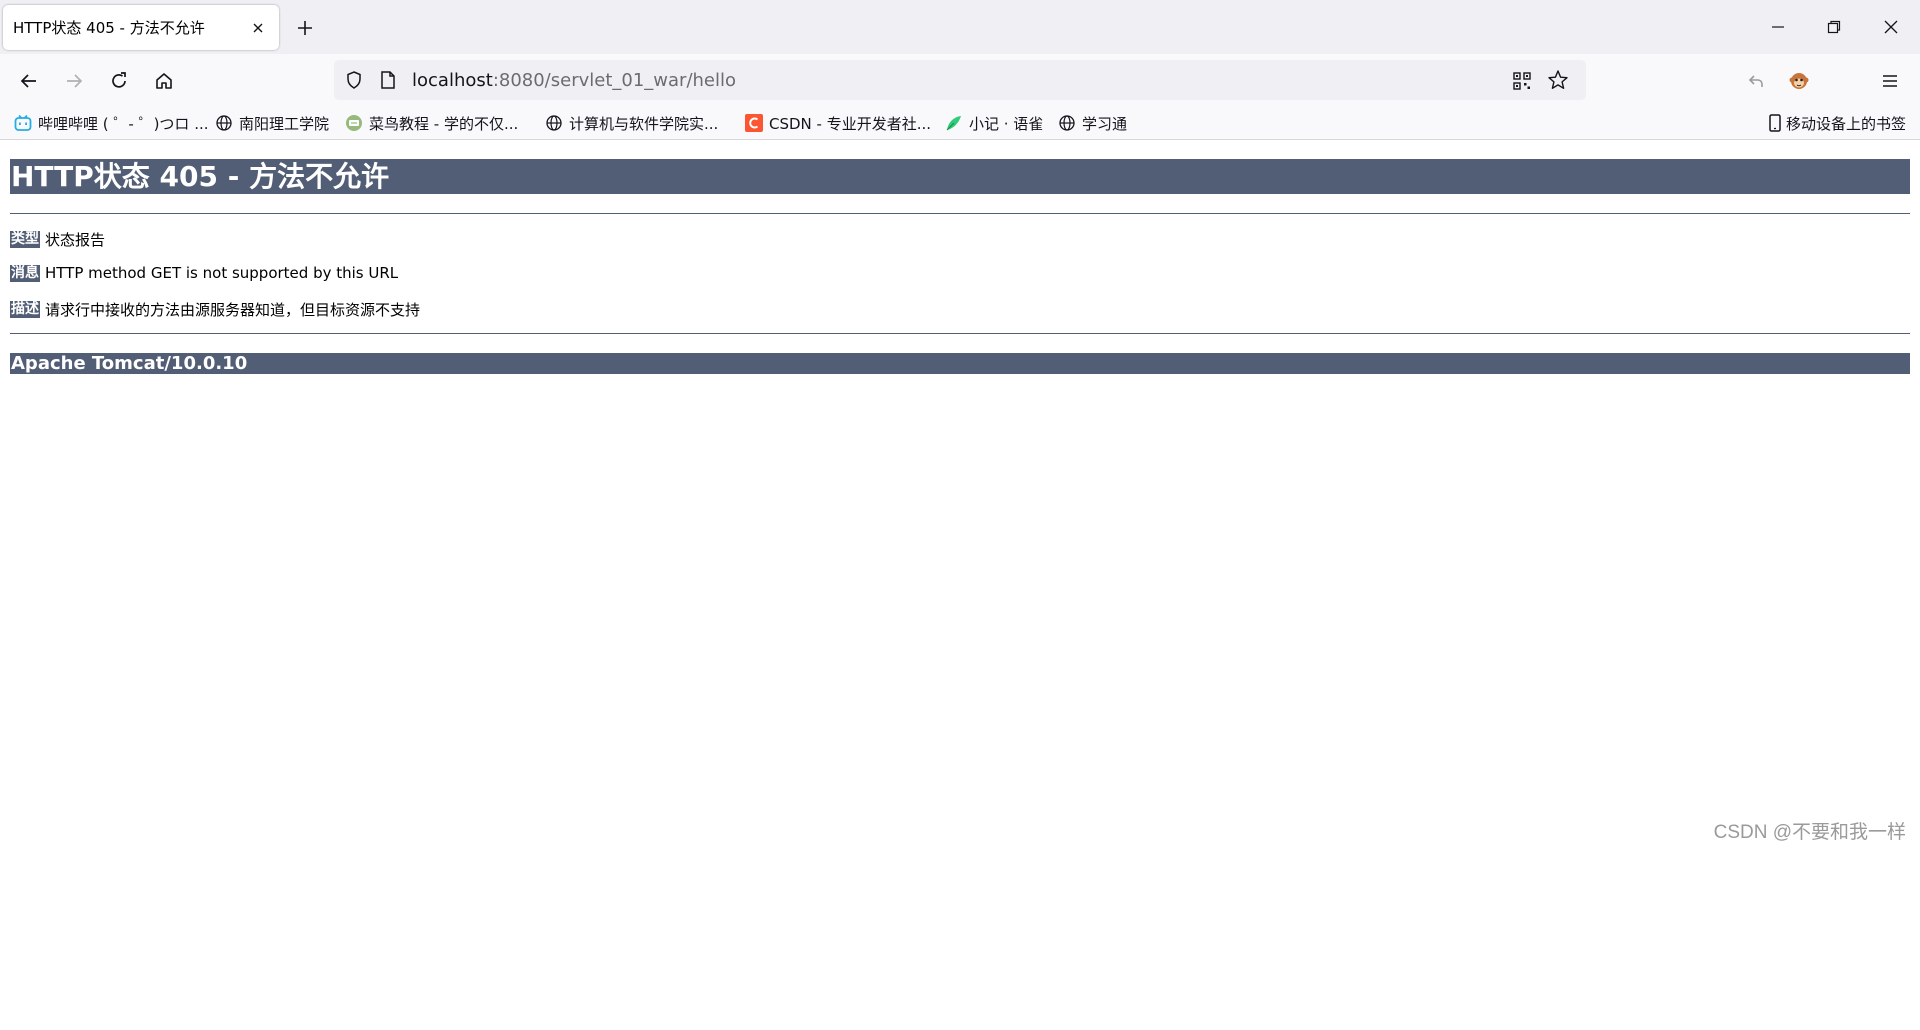 The image size is (1920, 1030). What do you see at coordinates (119, 81) in the screenshot?
I see `reload-button` at bounding box center [119, 81].